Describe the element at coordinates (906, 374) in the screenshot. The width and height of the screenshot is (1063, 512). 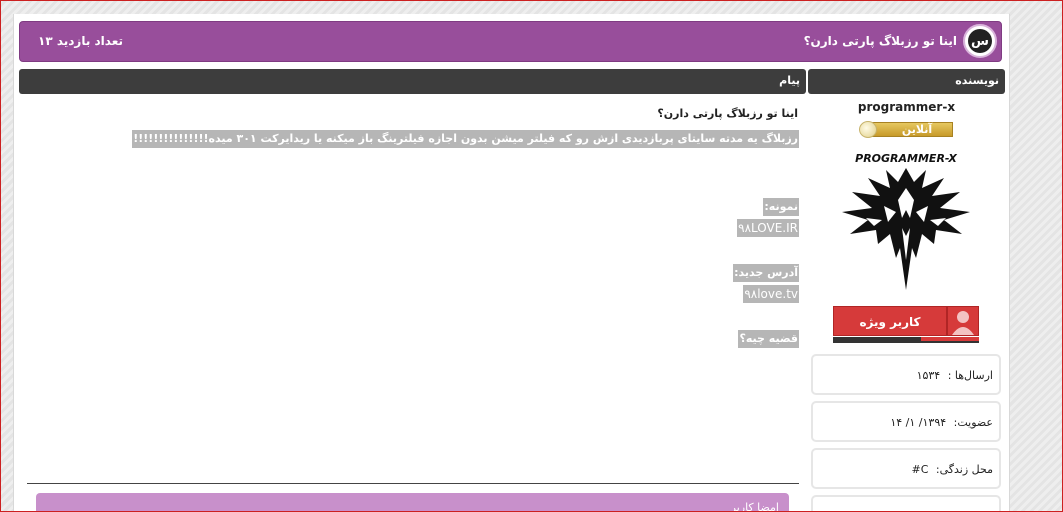
I see `posts-count-box: ارسال‌ها : ۱۵۳۴` at that location.